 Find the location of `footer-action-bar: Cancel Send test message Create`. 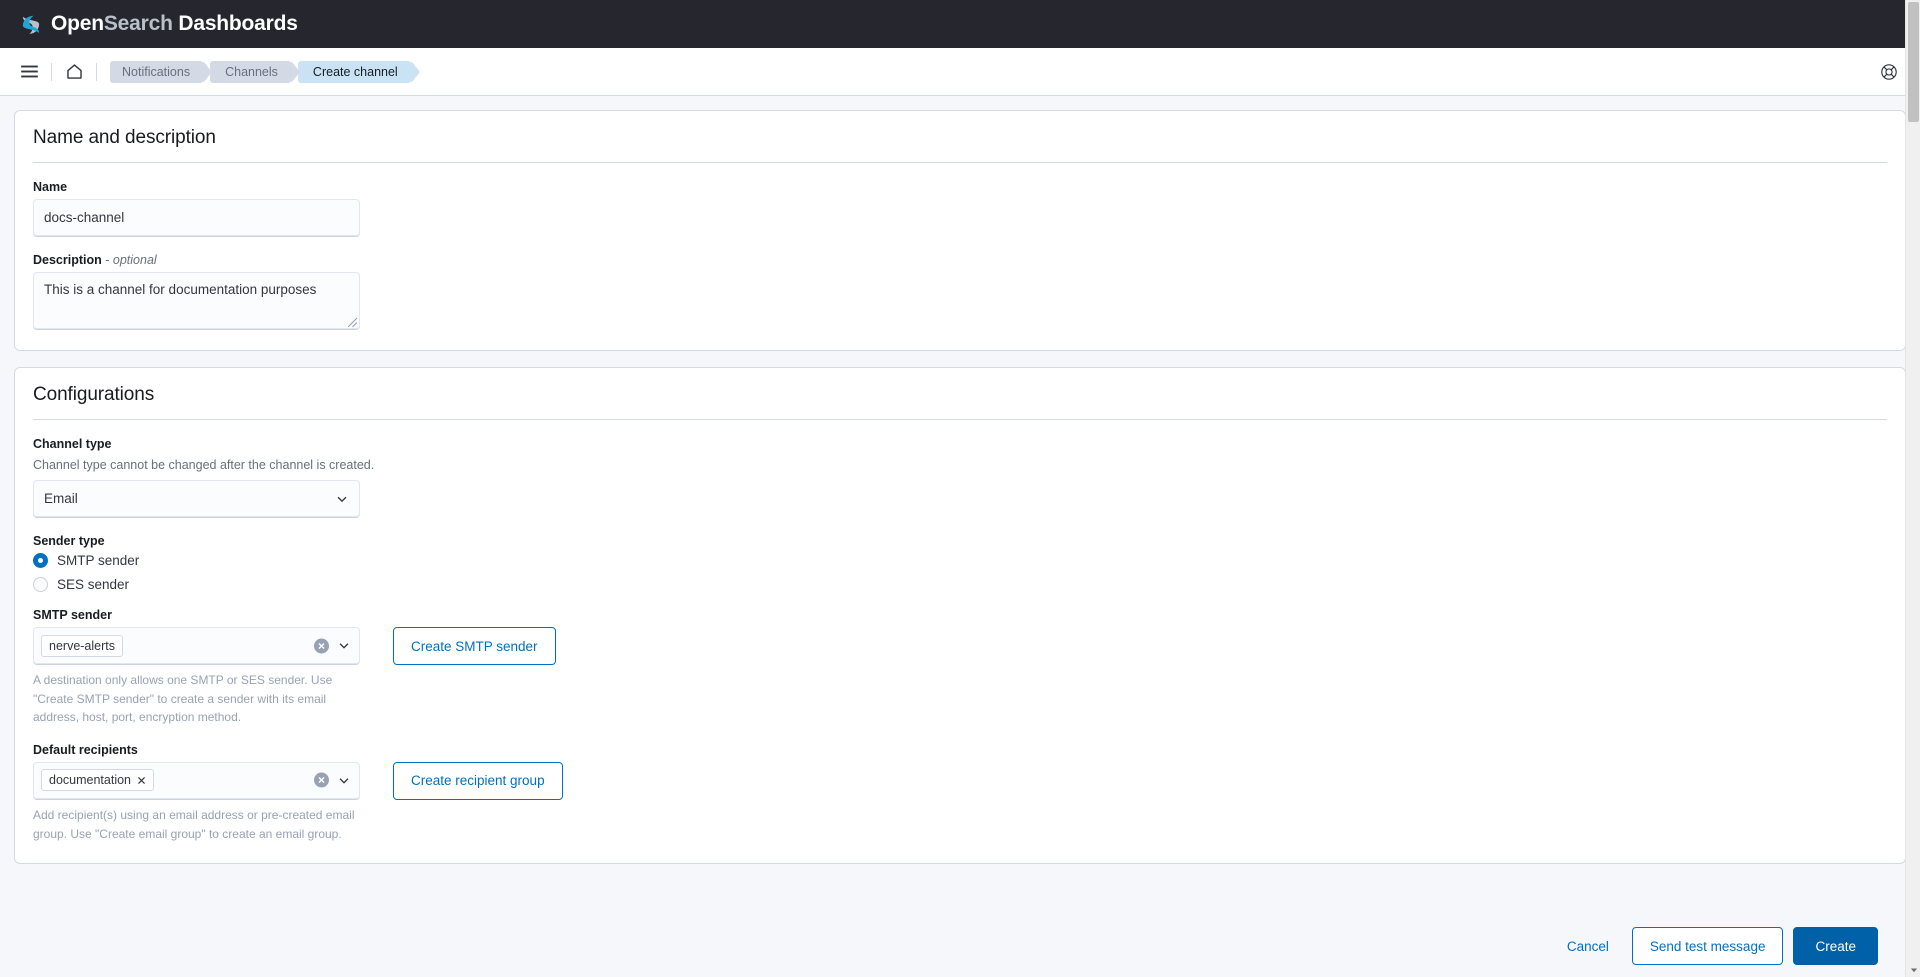

footer-action-bar: Cancel Send test message Create is located at coordinates (960, 946).